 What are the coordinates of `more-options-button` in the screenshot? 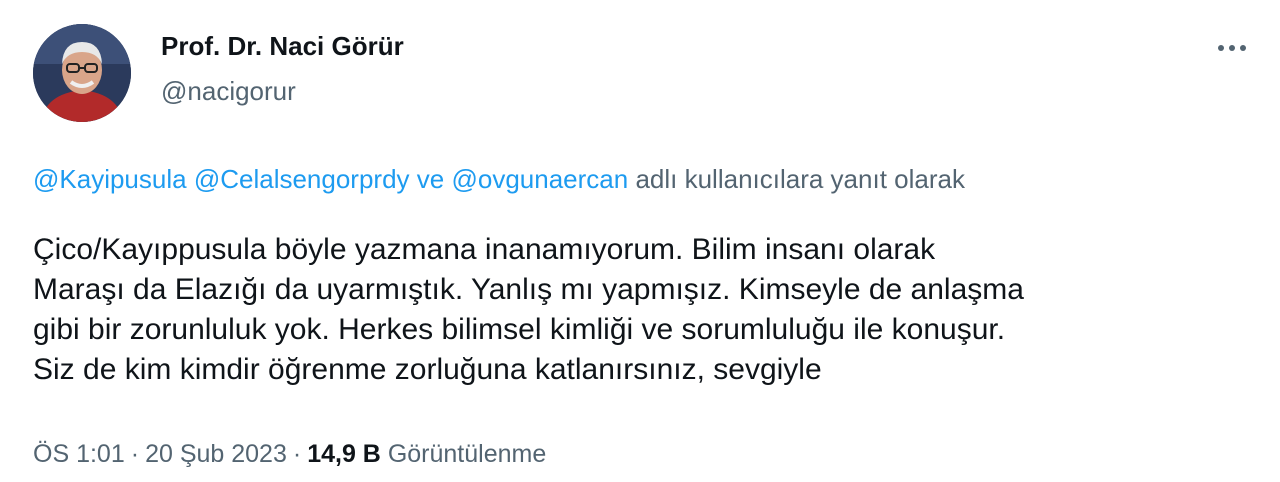 It's located at (1232, 48).